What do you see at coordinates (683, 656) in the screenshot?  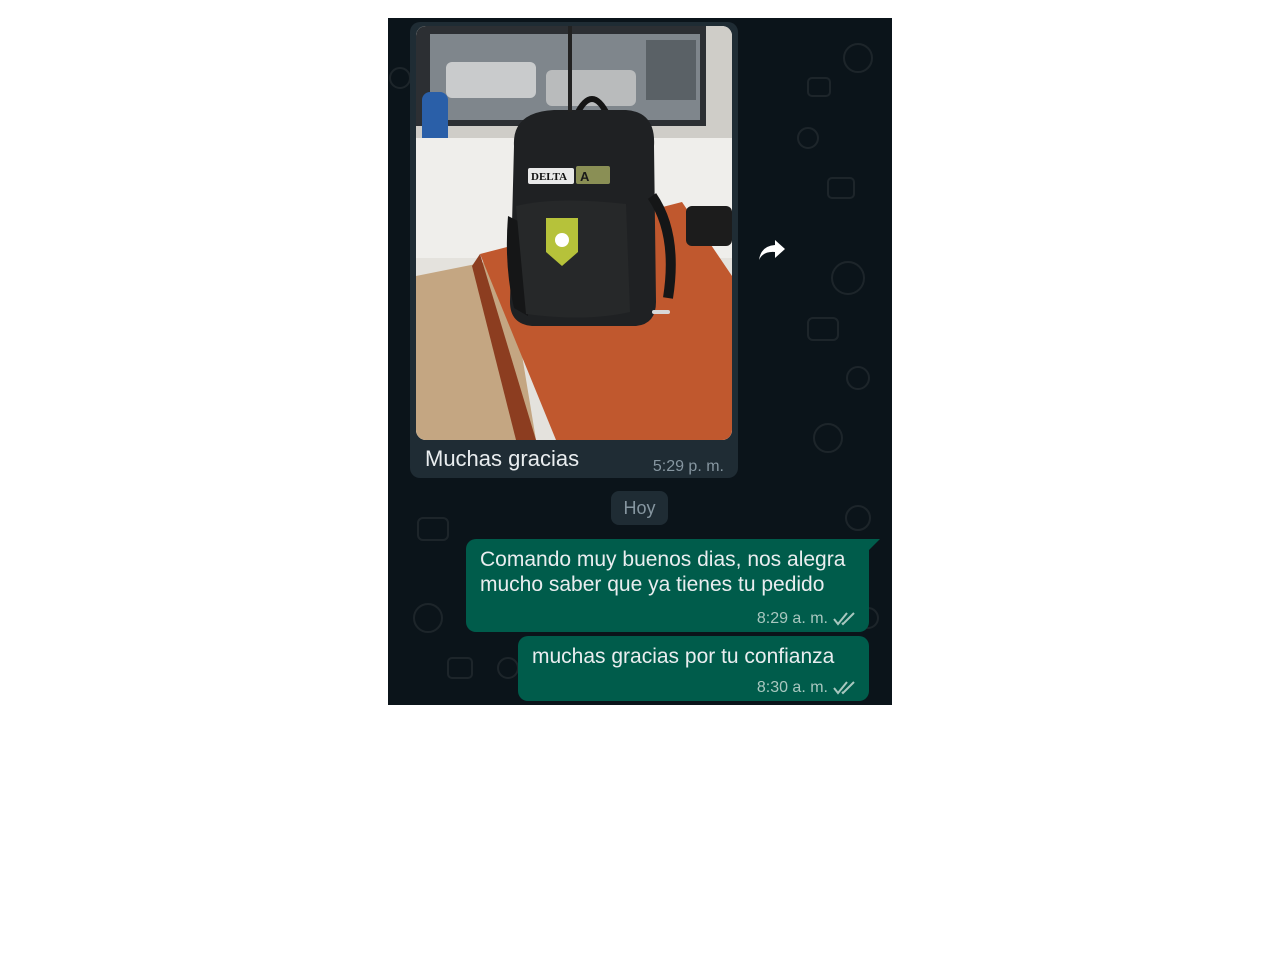 I see `message-text: muchas gracias por tu confianza` at bounding box center [683, 656].